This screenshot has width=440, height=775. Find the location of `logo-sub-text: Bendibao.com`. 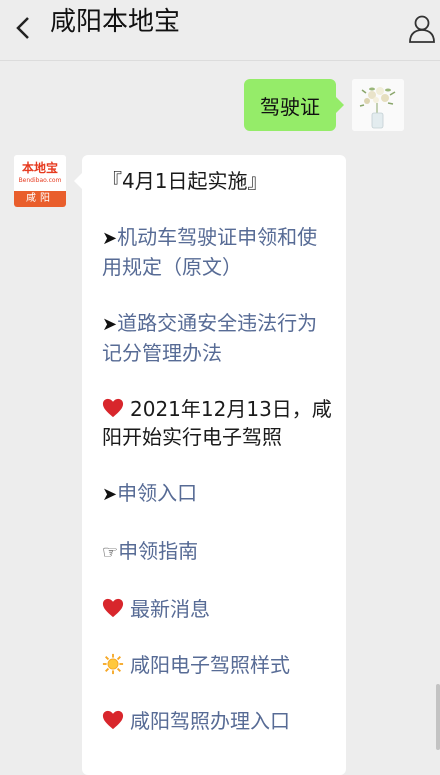

logo-sub-text: Bendibao.com is located at coordinates (40, 180).